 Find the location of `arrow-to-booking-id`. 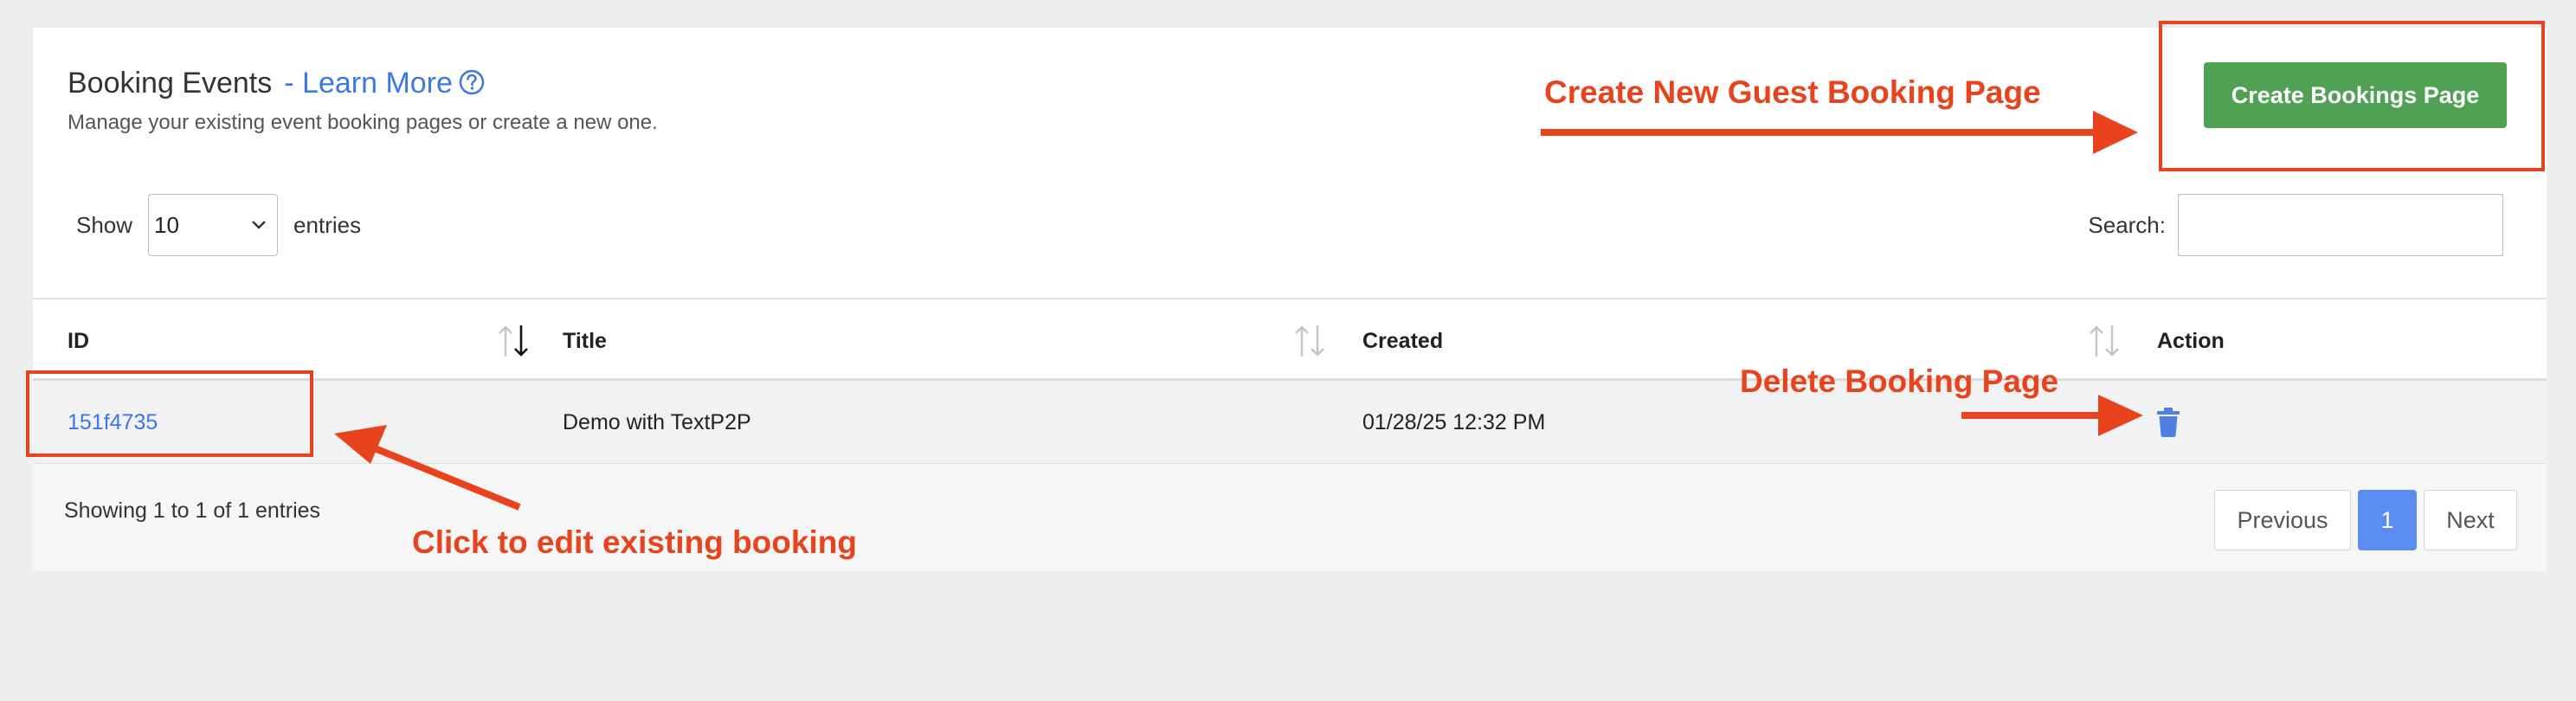

arrow-to-booking-id is located at coordinates (427, 468).